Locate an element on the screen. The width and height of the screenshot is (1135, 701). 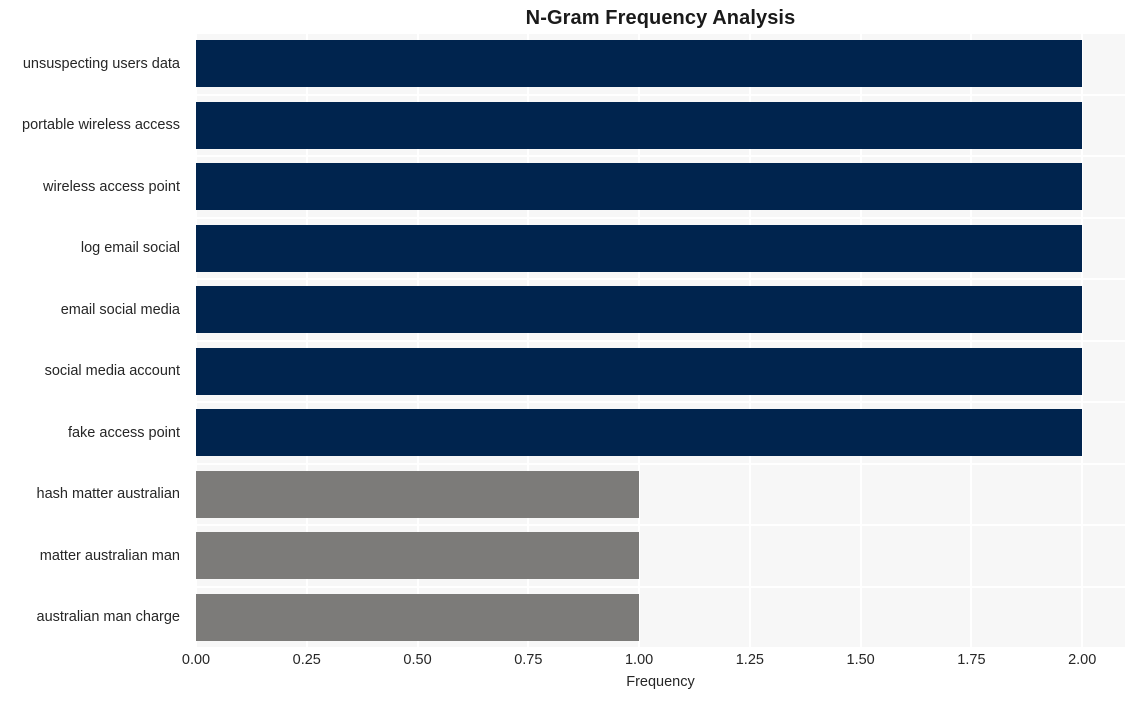
x-axis-tick-label: 1.25 is located at coordinates (749, 660).